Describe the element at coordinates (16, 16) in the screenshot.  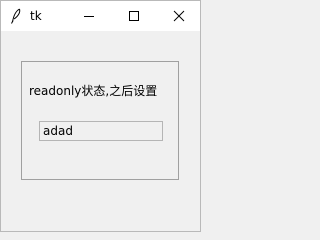
I see `feather-icon` at that location.